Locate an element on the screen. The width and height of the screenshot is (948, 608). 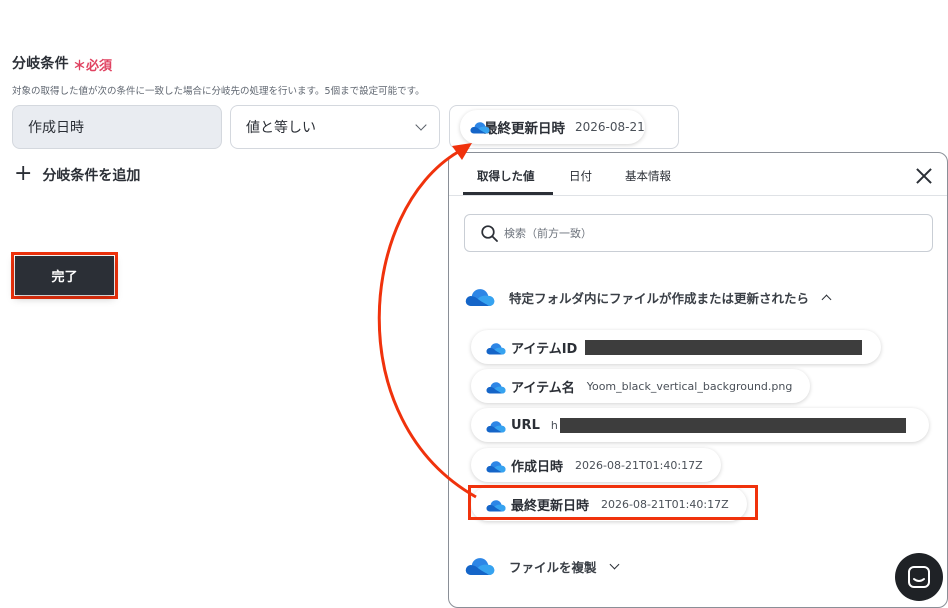
panel-tabs: 取得した値 日付 基本情報 is located at coordinates (698, 174).